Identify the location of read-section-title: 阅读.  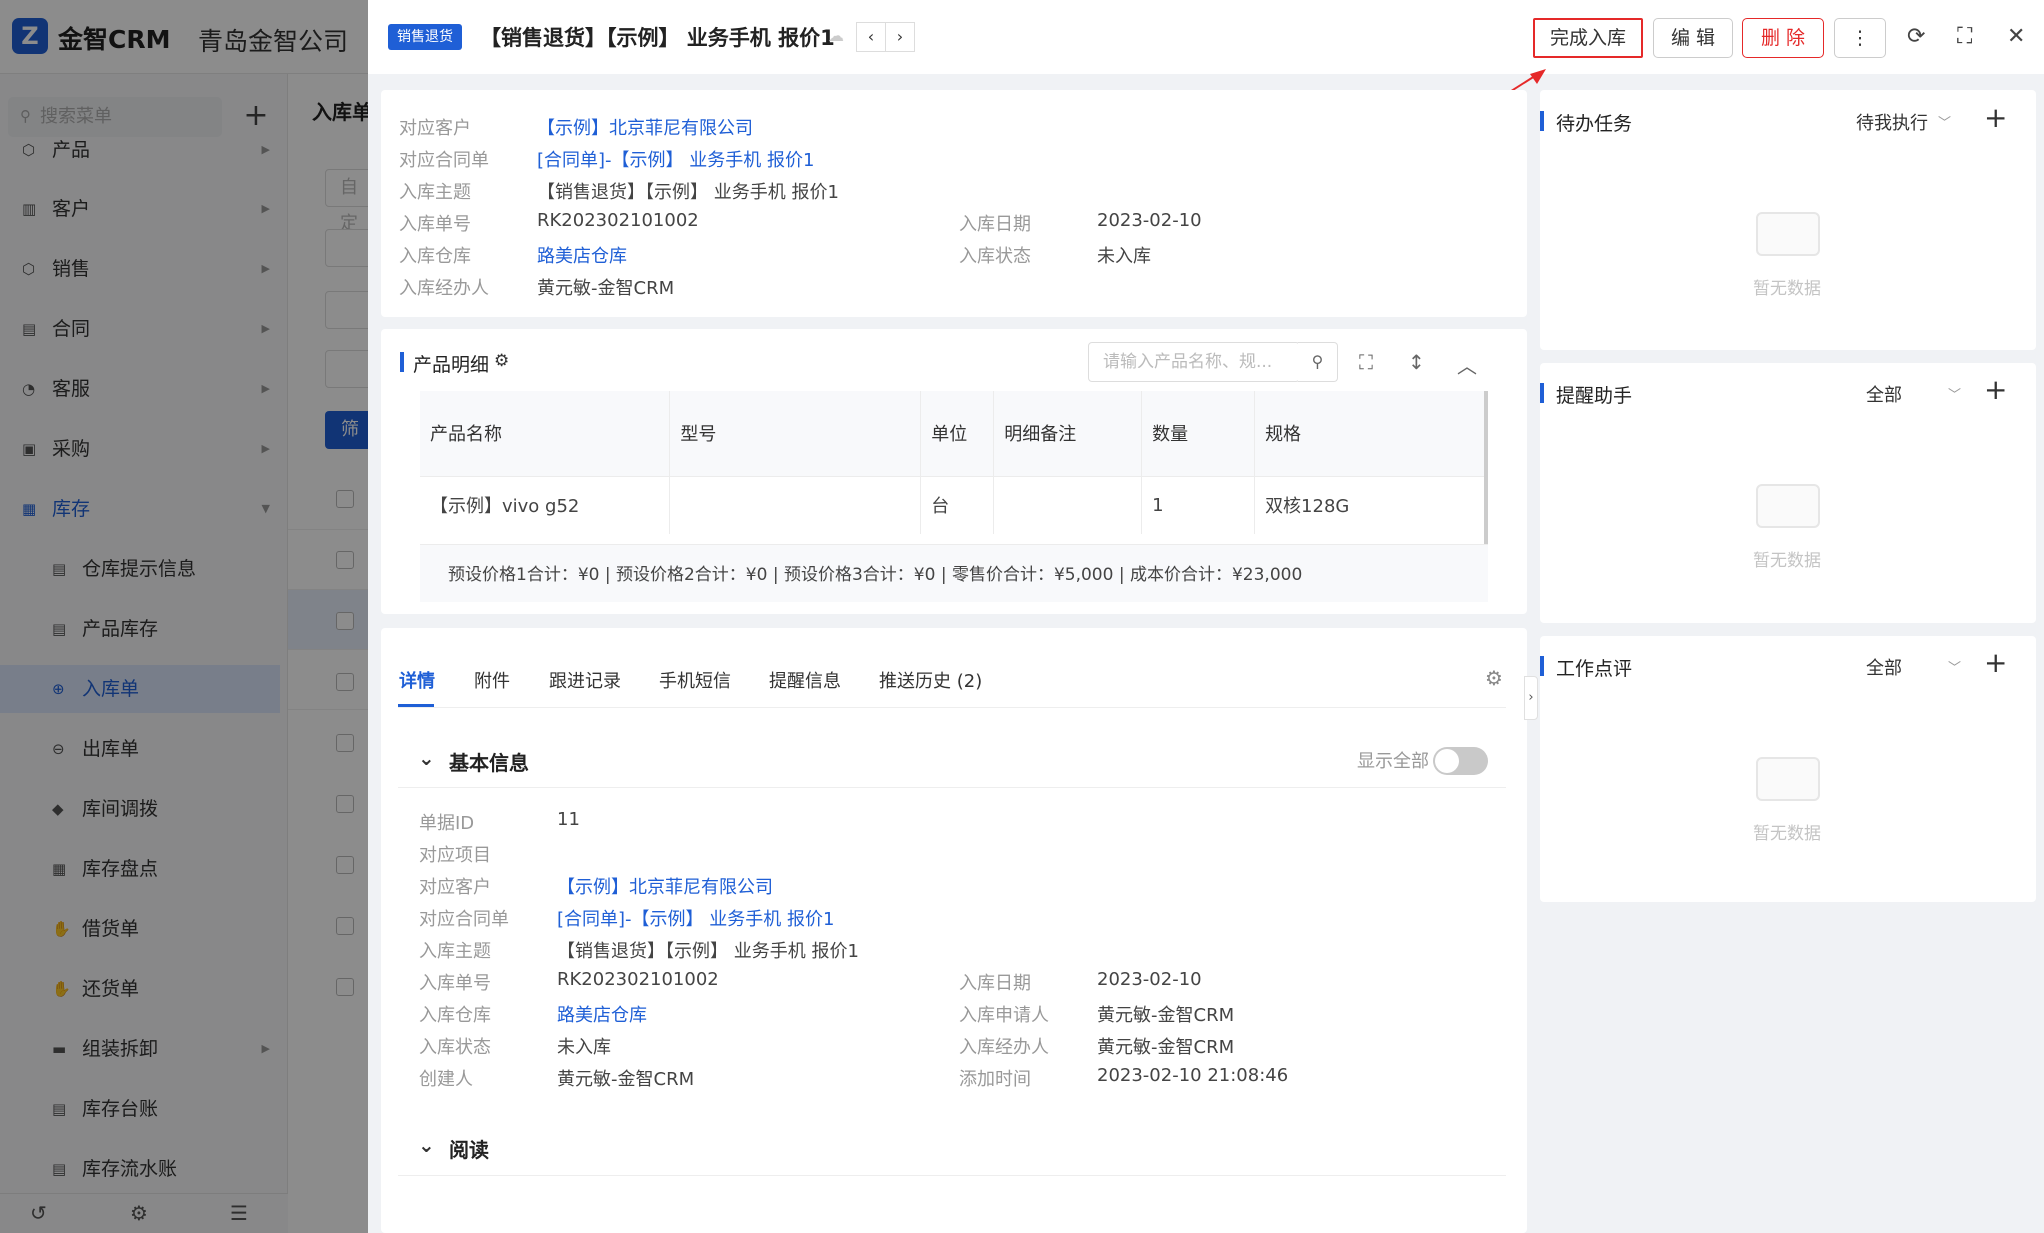
(469, 1150).